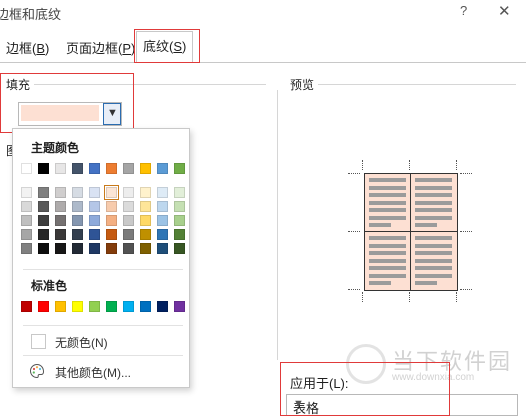 This screenshot has width=526, height=417. What do you see at coordinates (49, 286) in the screenshot?
I see `standard-colors-title: 标准色` at bounding box center [49, 286].